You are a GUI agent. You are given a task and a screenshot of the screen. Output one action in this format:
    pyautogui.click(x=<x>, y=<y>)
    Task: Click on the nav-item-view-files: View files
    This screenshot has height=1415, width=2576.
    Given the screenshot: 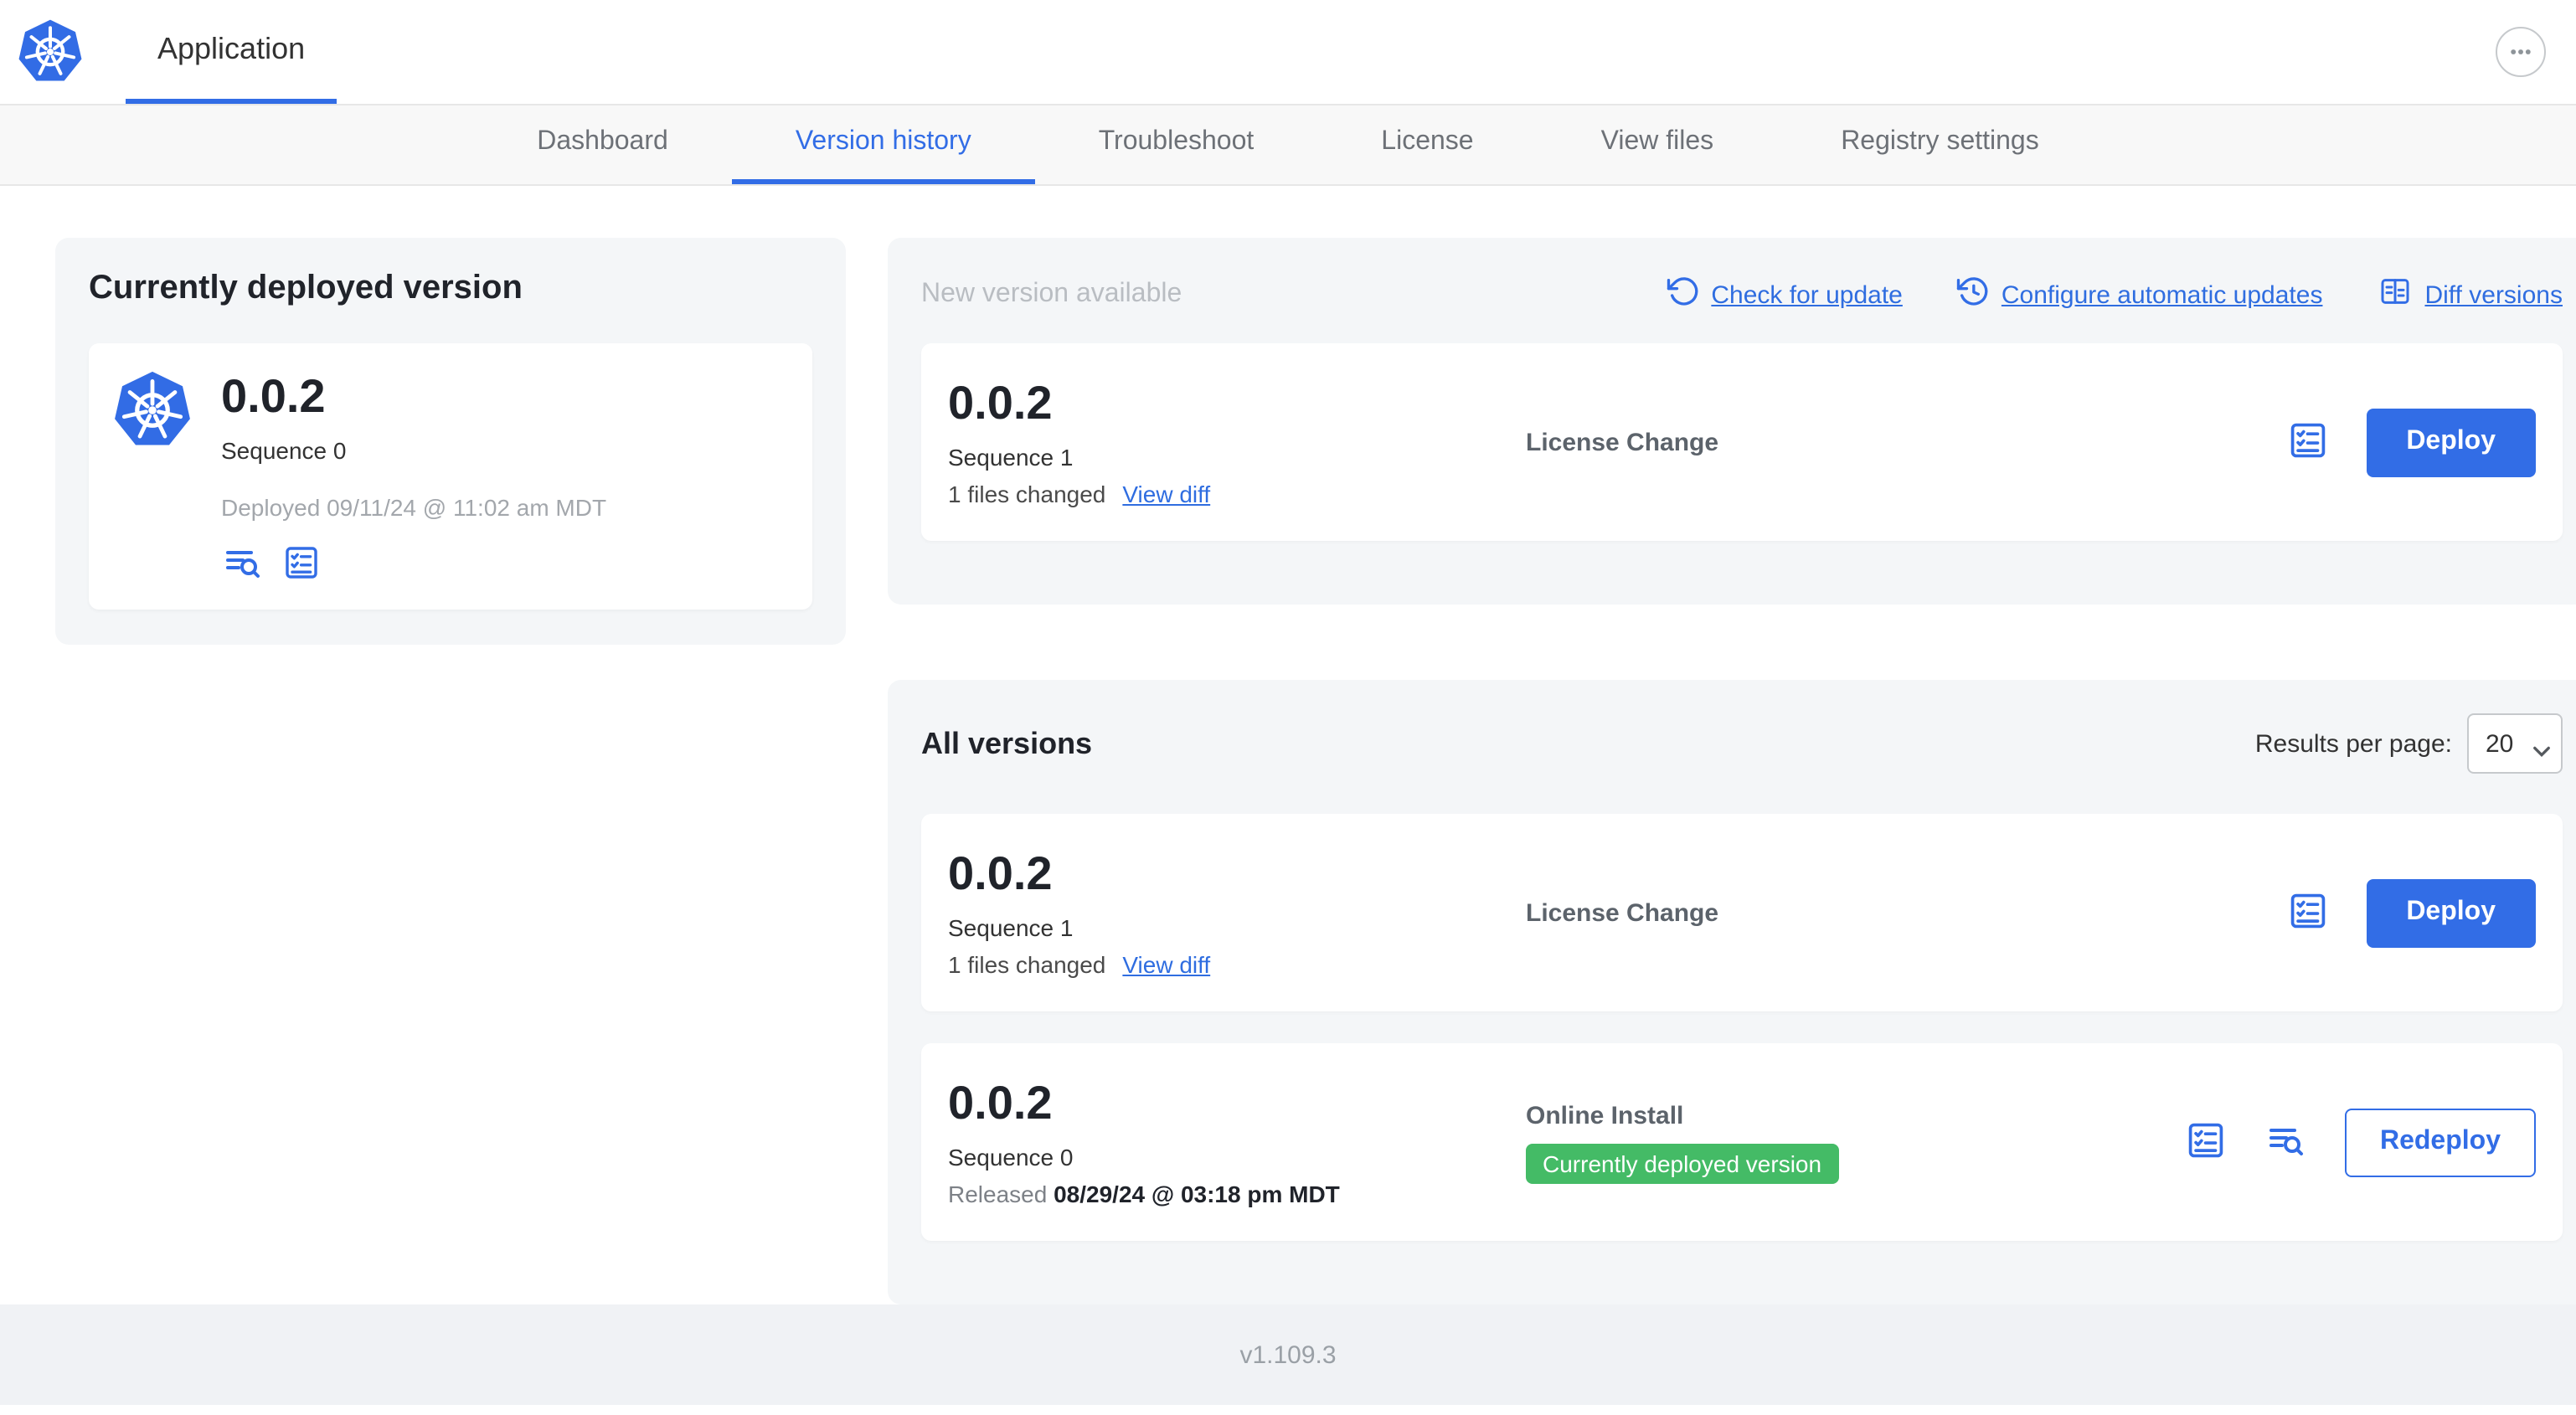 What is the action you would take?
    pyautogui.click(x=1658, y=144)
    